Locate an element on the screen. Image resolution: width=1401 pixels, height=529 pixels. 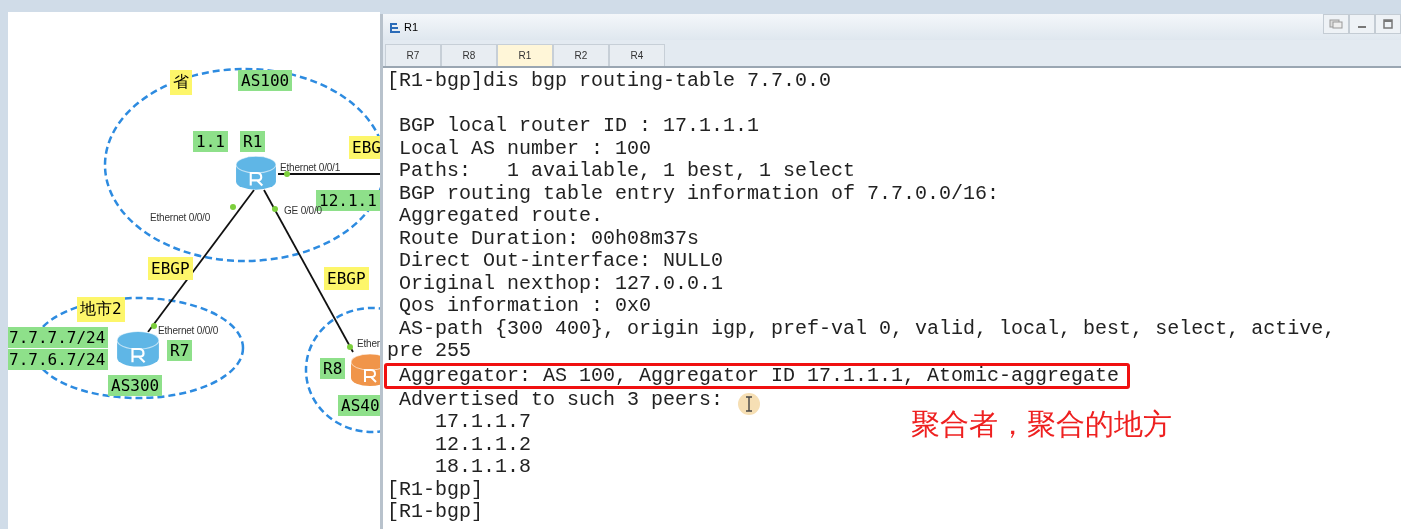
port-label: GE 0/0/0 is located at coordinates (303, 210).